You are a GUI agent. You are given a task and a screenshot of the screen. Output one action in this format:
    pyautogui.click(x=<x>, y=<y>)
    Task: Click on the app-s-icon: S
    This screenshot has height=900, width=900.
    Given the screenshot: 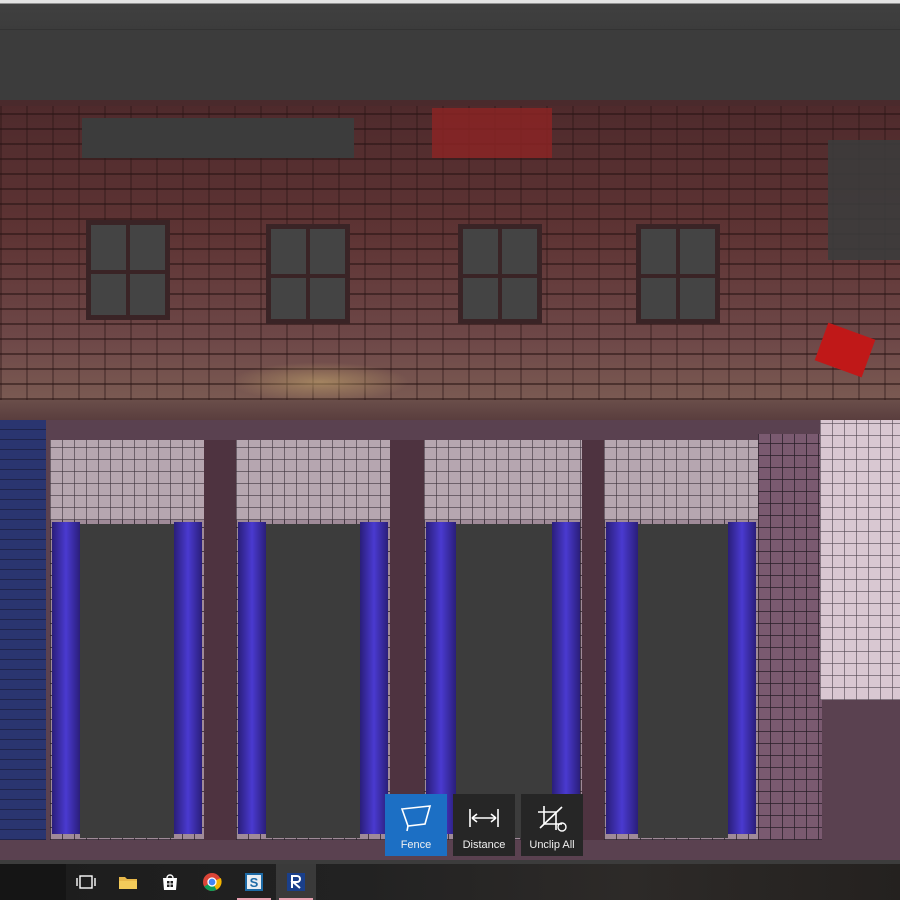 What is the action you would take?
    pyautogui.click(x=254, y=882)
    